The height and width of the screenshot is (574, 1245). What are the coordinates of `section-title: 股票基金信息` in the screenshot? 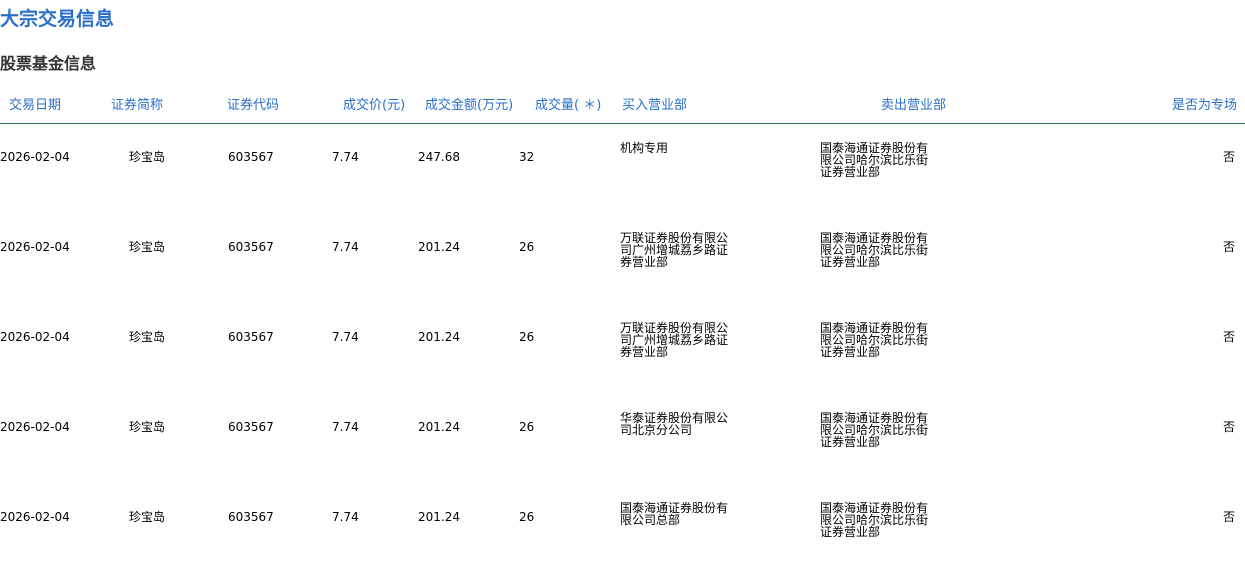 It's located at (48, 63).